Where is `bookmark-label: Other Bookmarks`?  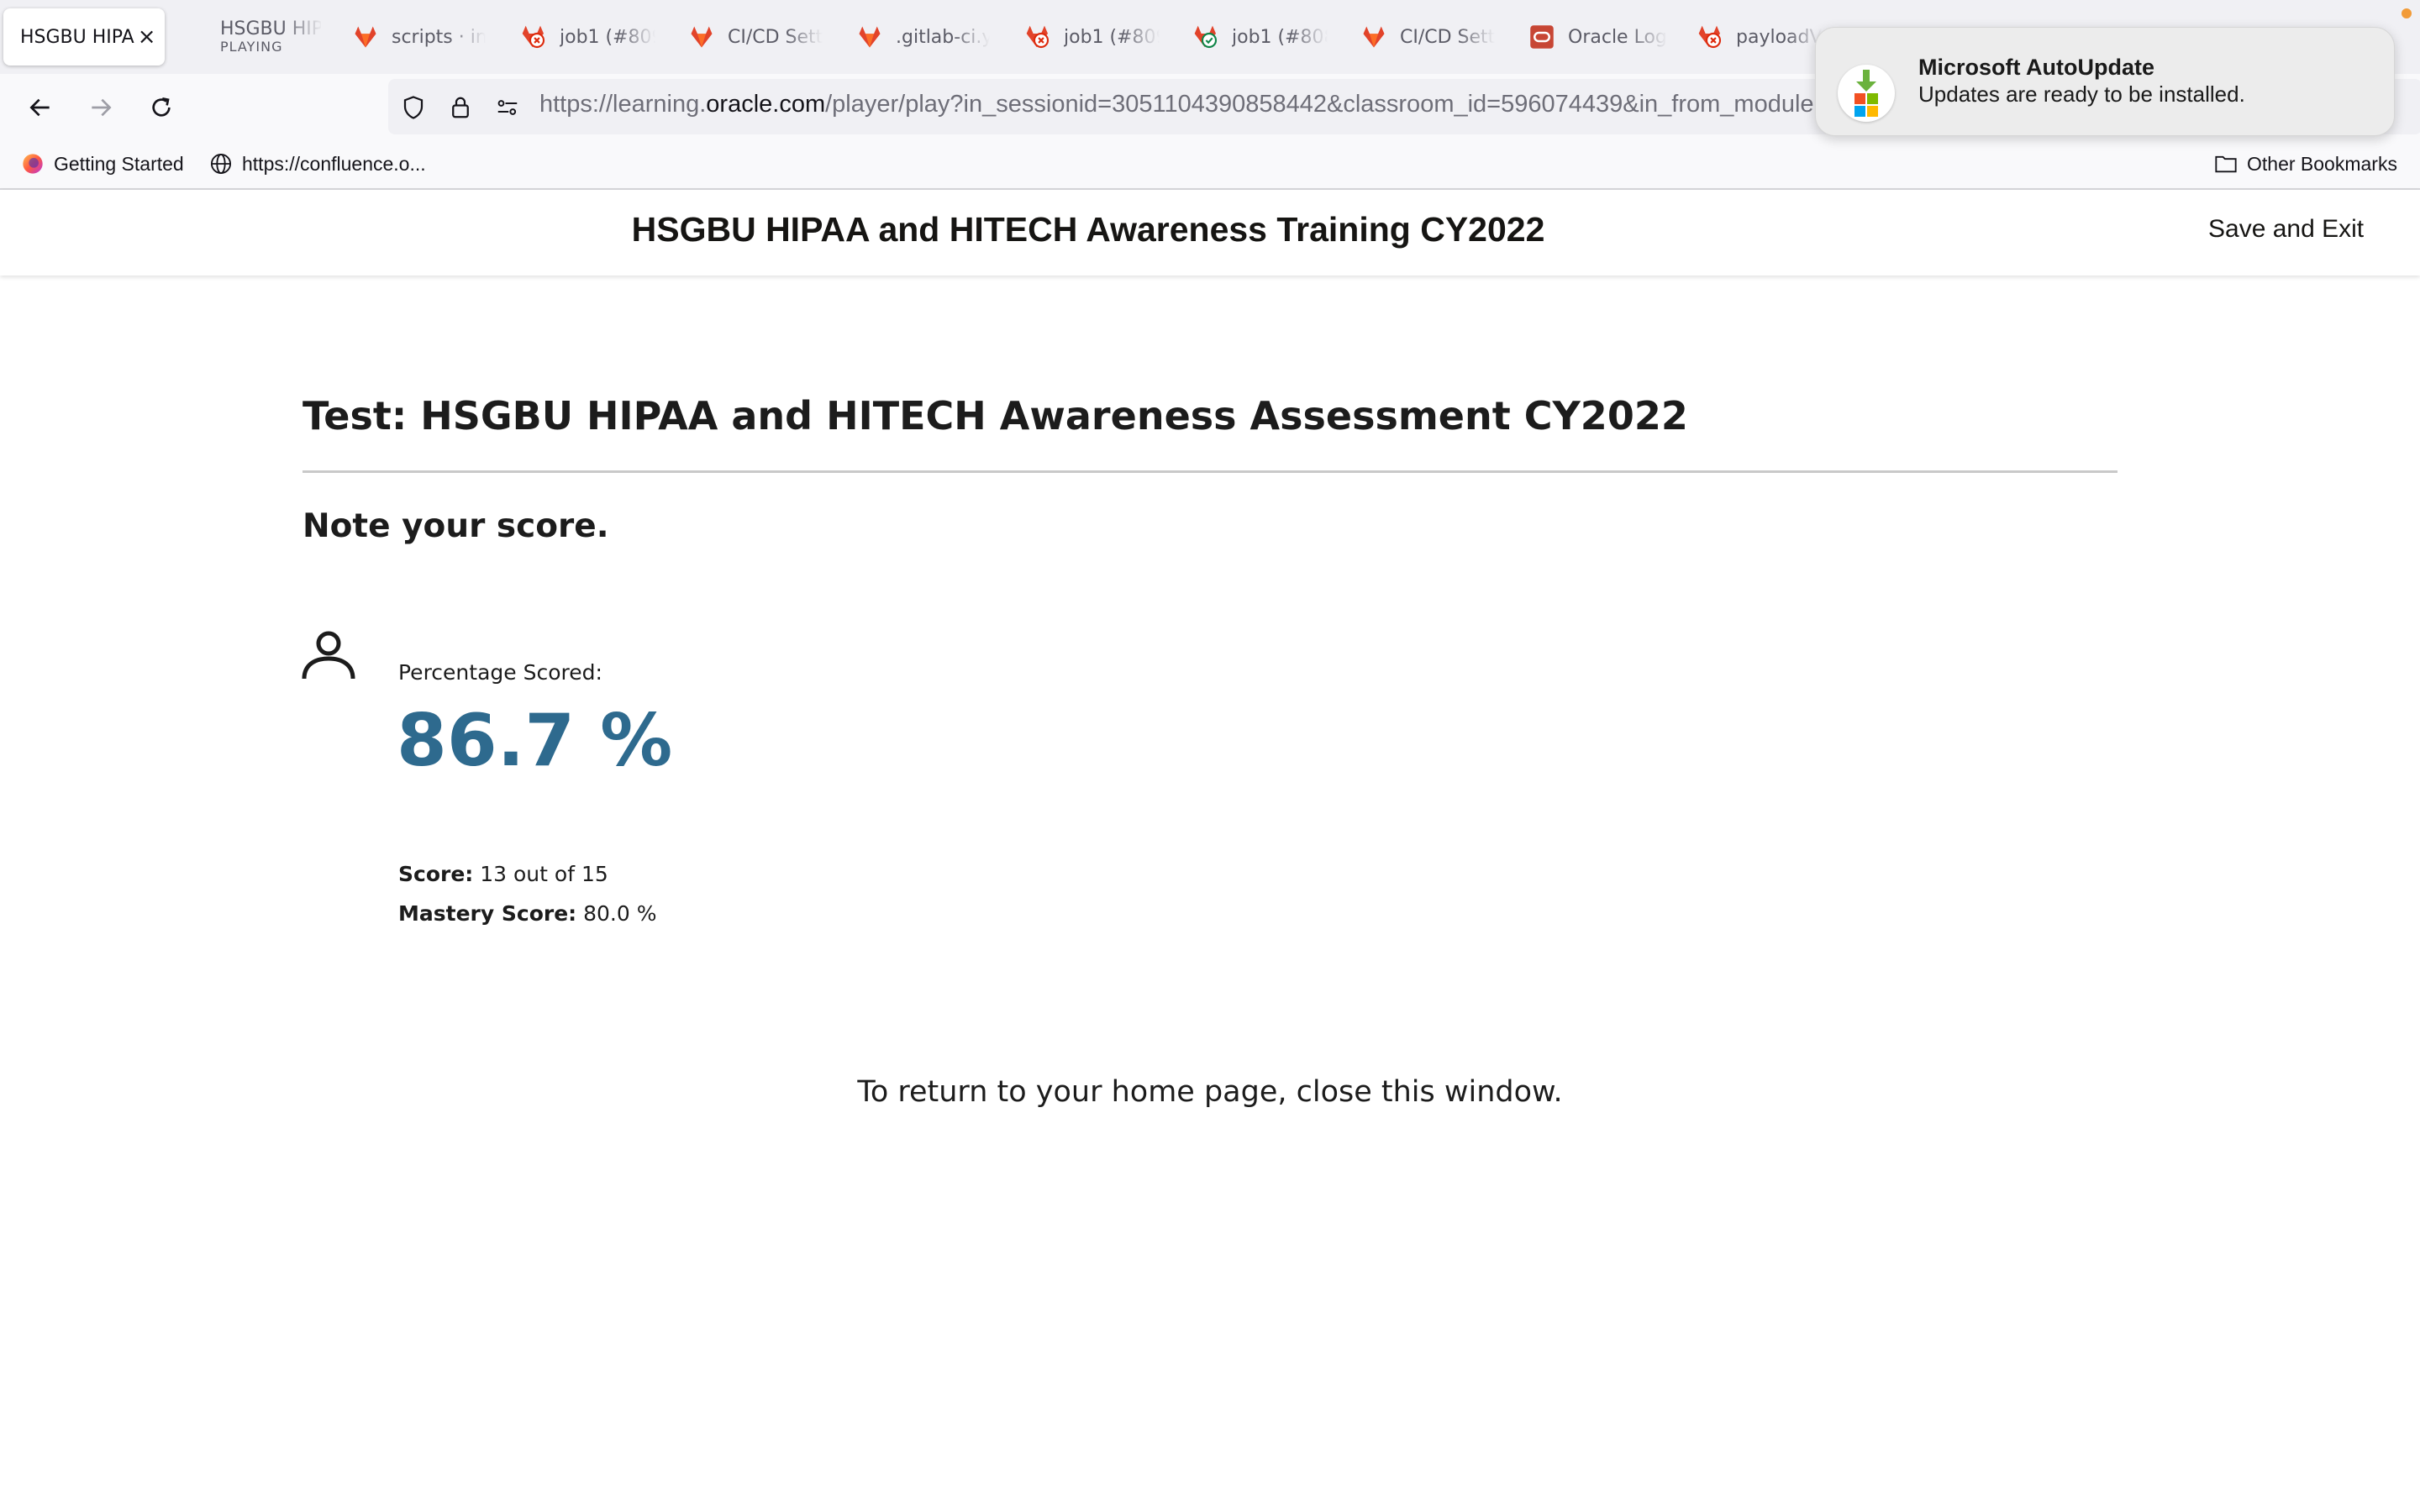
bookmark-label: Other Bookmarks is located at coordinates (2322, 163).